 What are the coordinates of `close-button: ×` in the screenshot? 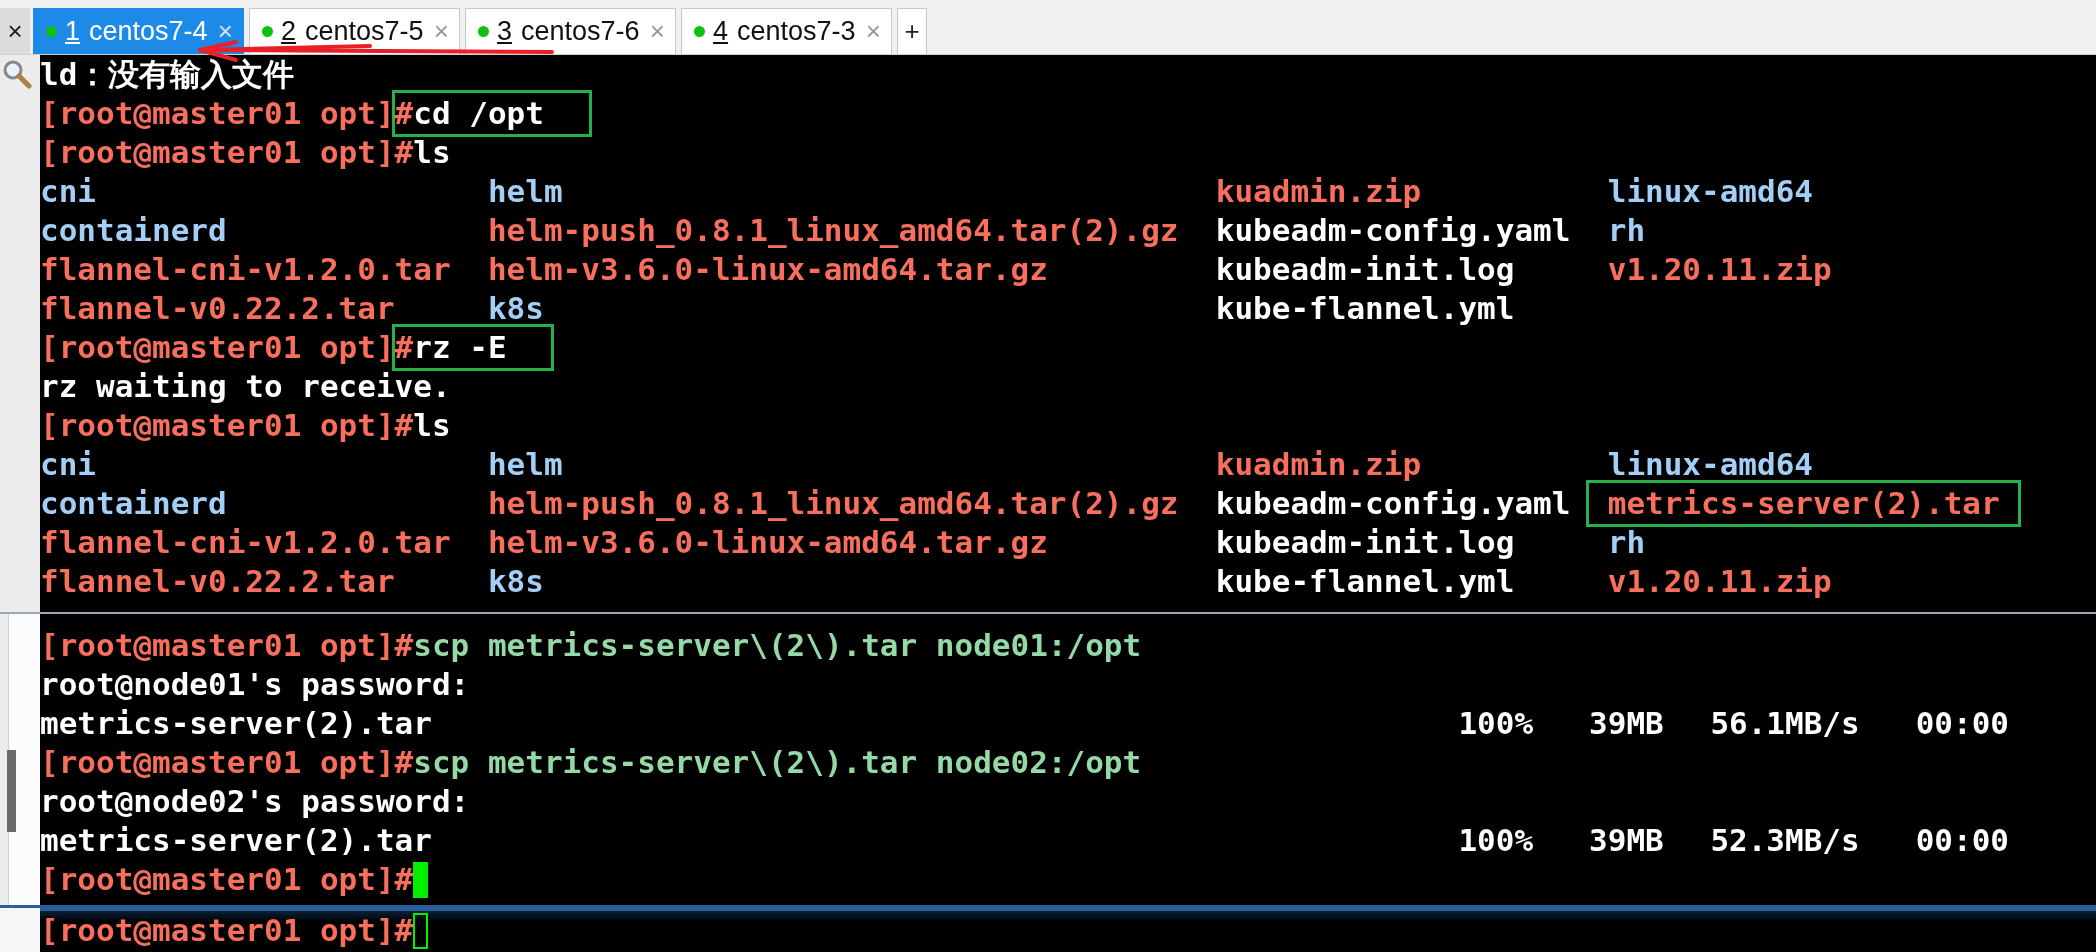 It's located at (15, 31).